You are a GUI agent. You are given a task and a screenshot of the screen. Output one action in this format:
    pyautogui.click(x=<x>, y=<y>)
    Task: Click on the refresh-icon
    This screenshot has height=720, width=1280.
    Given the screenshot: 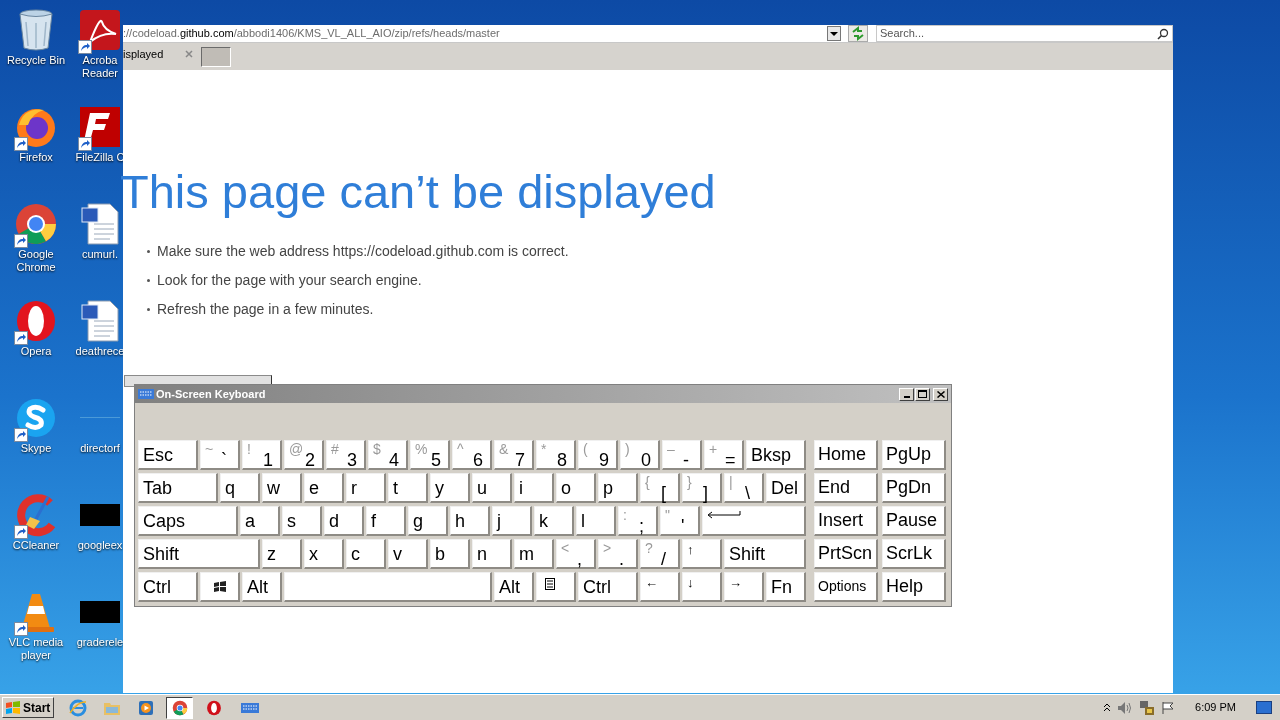 What is the action you would take?
    pyautogui.click(x=858, y=33)
    